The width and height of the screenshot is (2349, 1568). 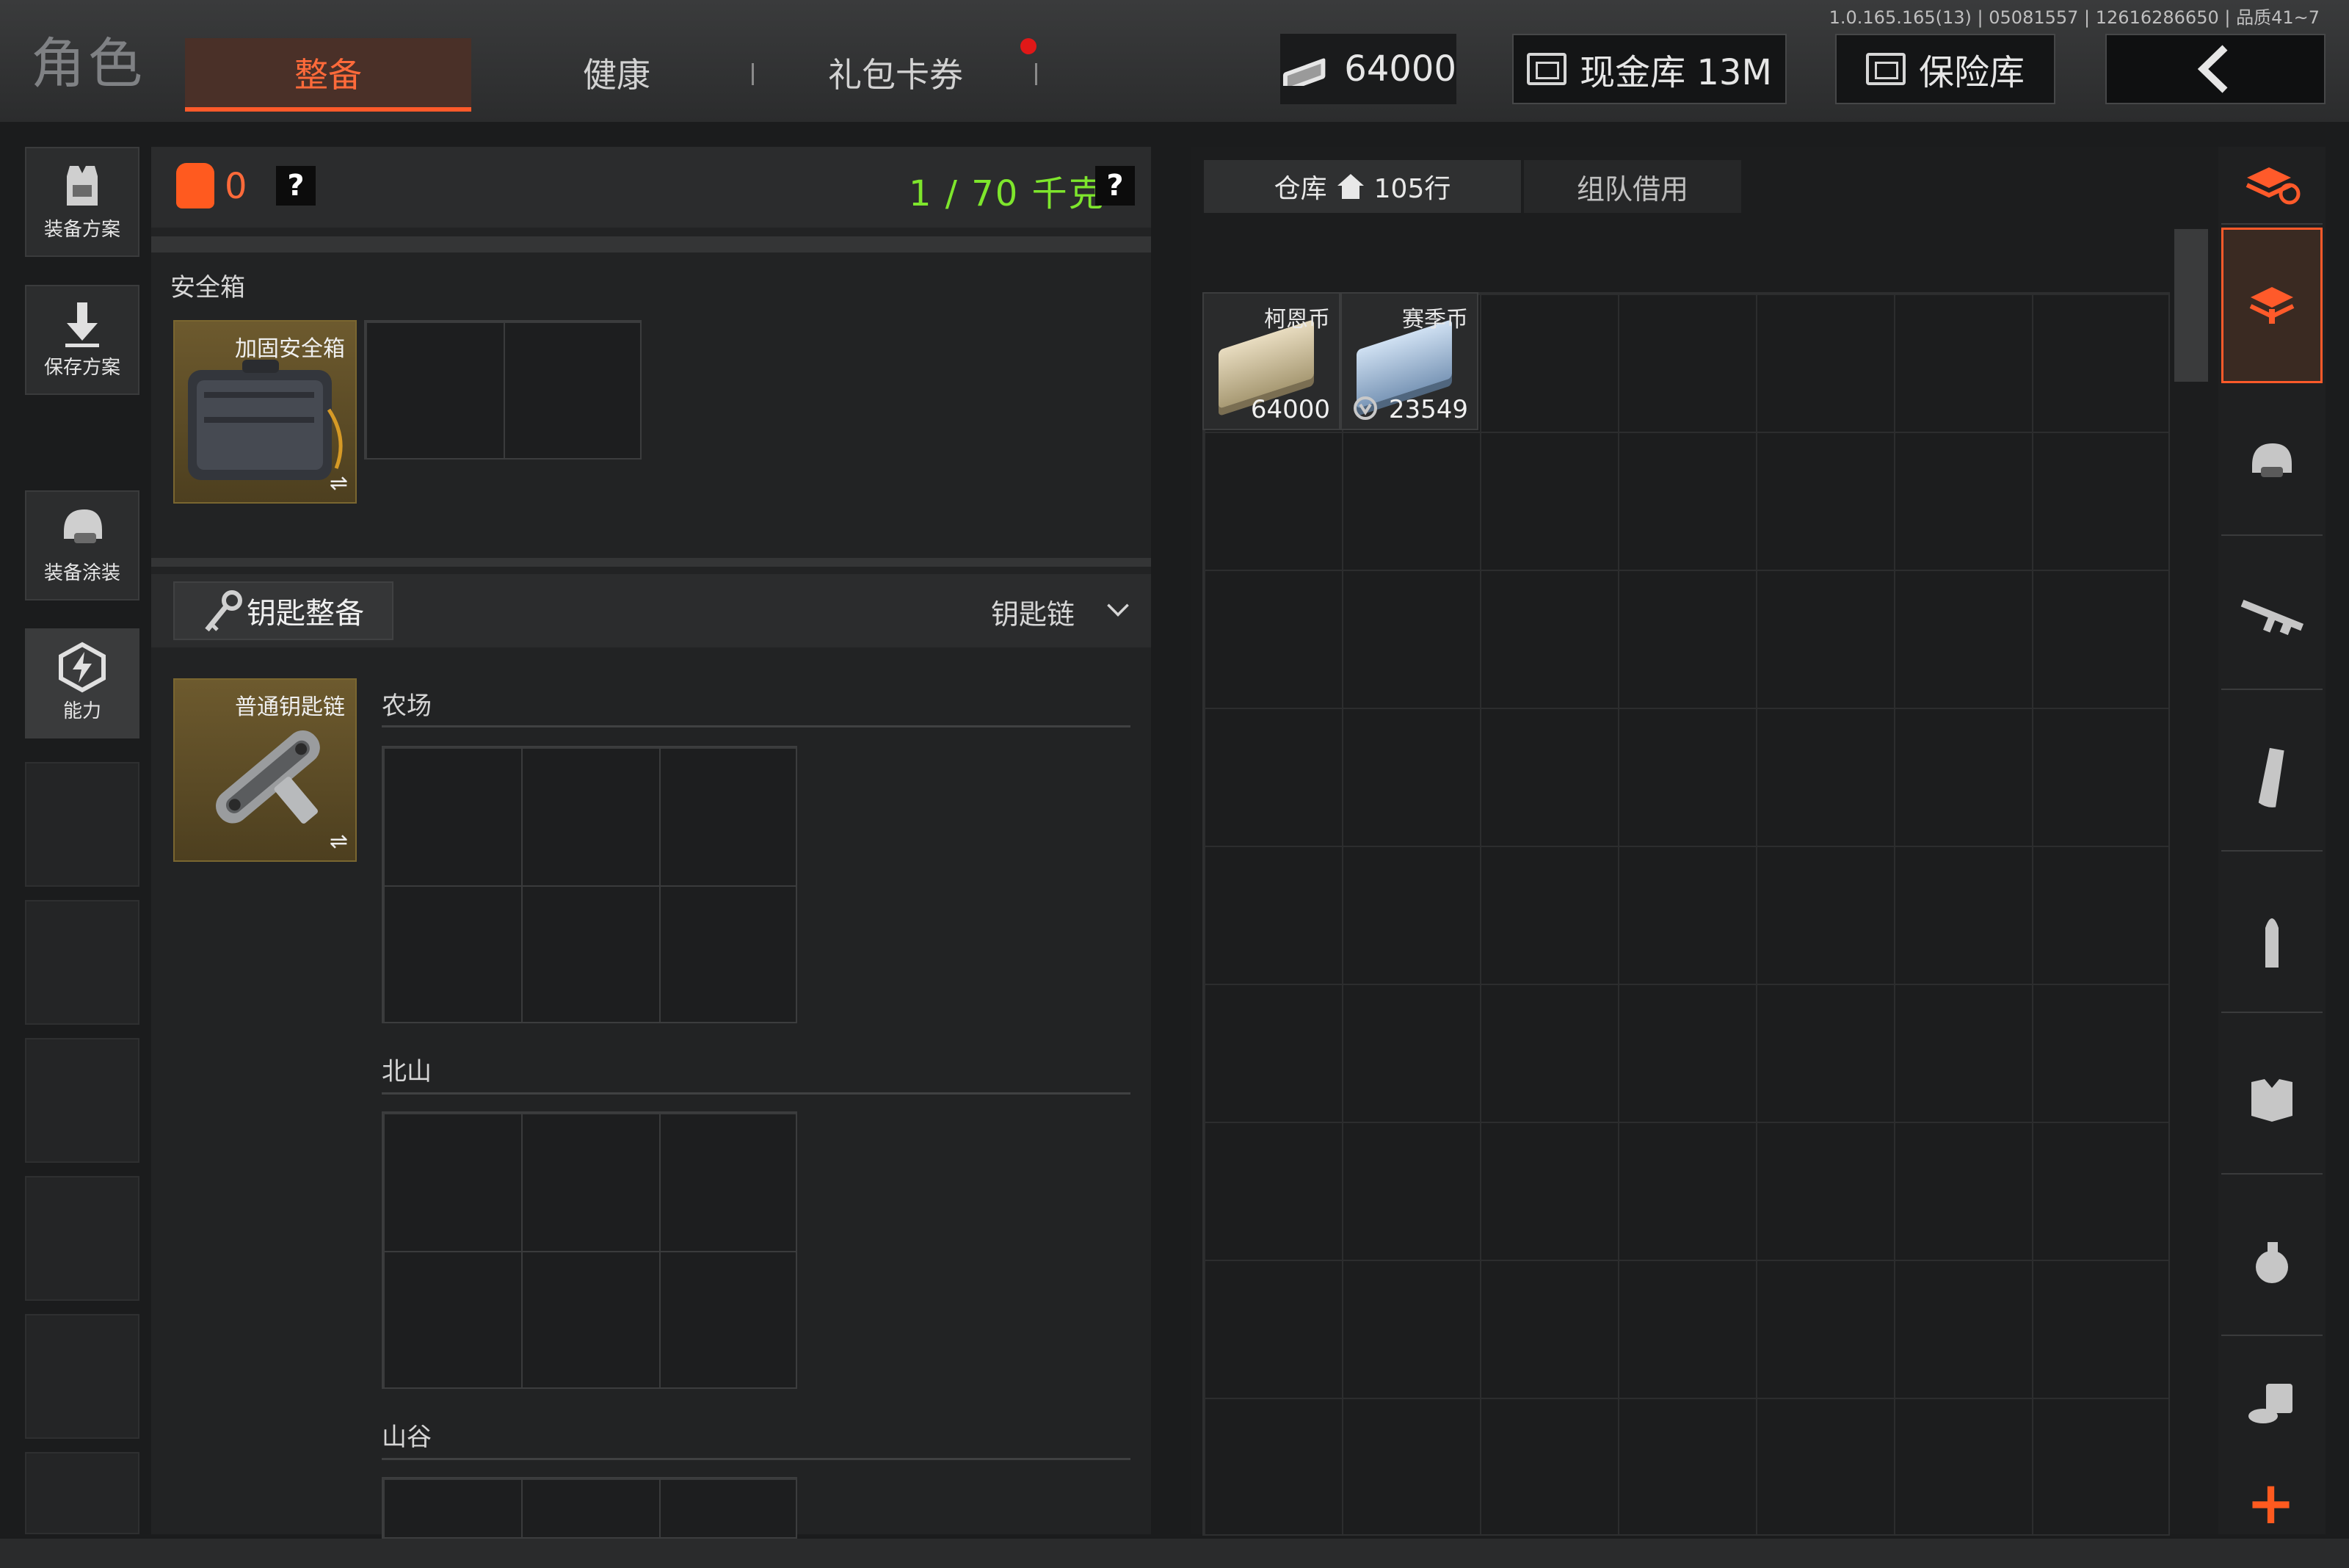 What do you see at coordinates (2270, 1504) in the screenshot?
I see `add-button: +` at bounding box center [2270, 1504].